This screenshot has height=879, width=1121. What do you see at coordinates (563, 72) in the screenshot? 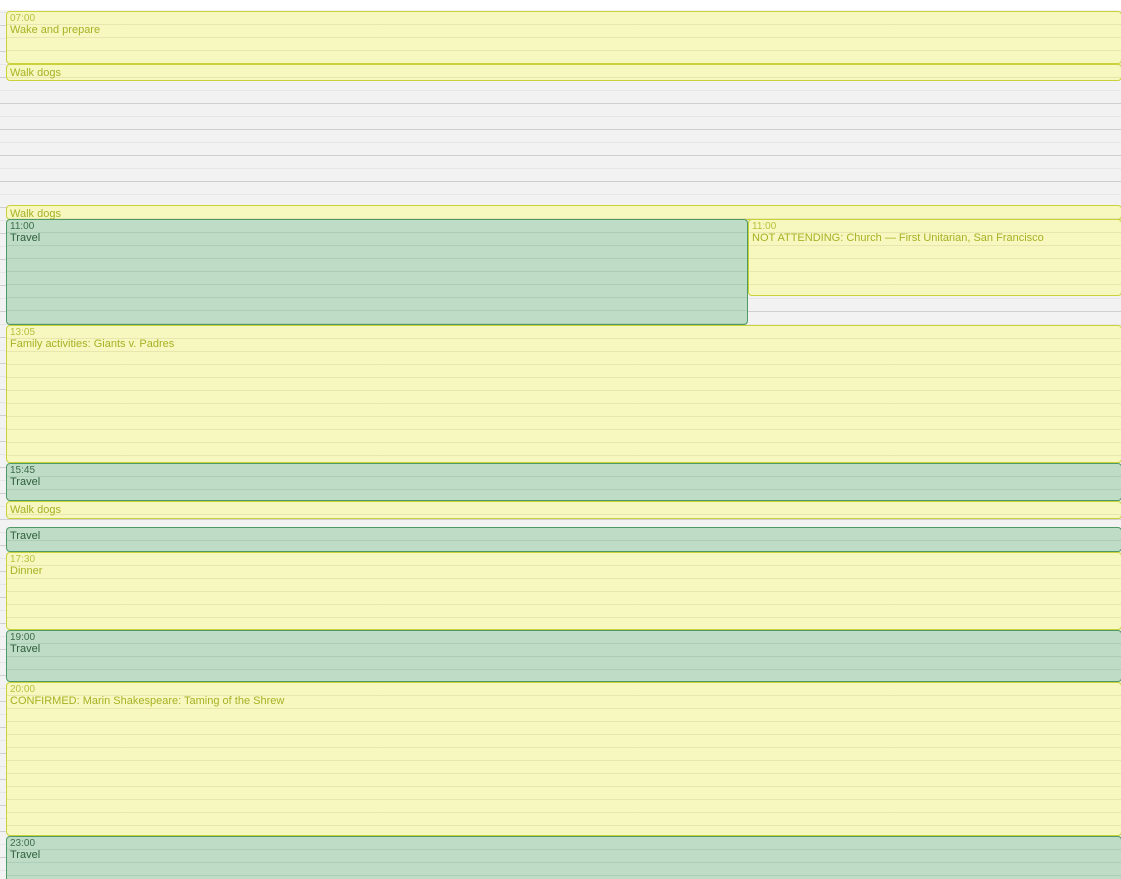
I see `event-walk-dogs-morning: Walk dogs` at bounding box center [563, 72].